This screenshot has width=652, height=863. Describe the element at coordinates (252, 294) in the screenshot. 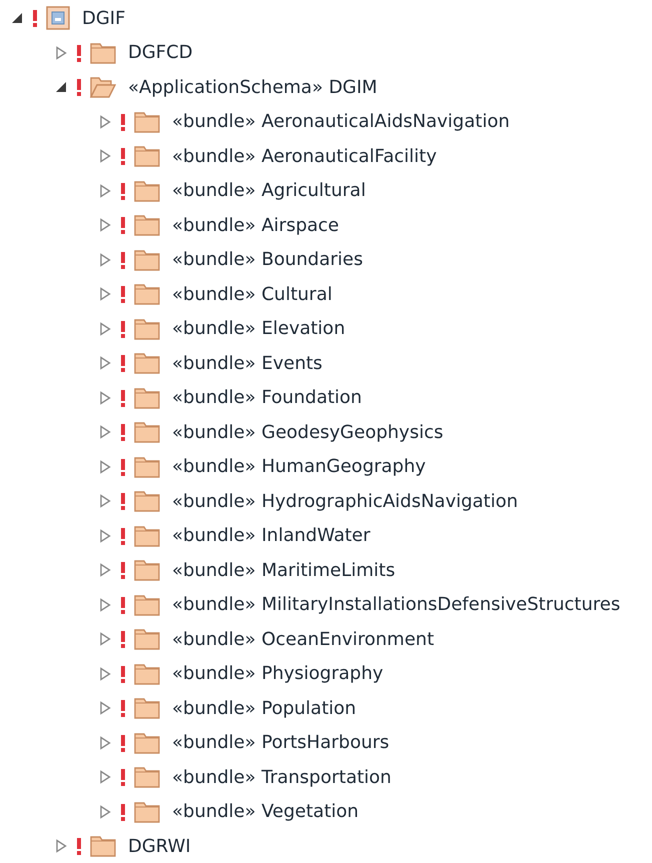

I see `tree-item-label: «bundle» Cultural` at that location.